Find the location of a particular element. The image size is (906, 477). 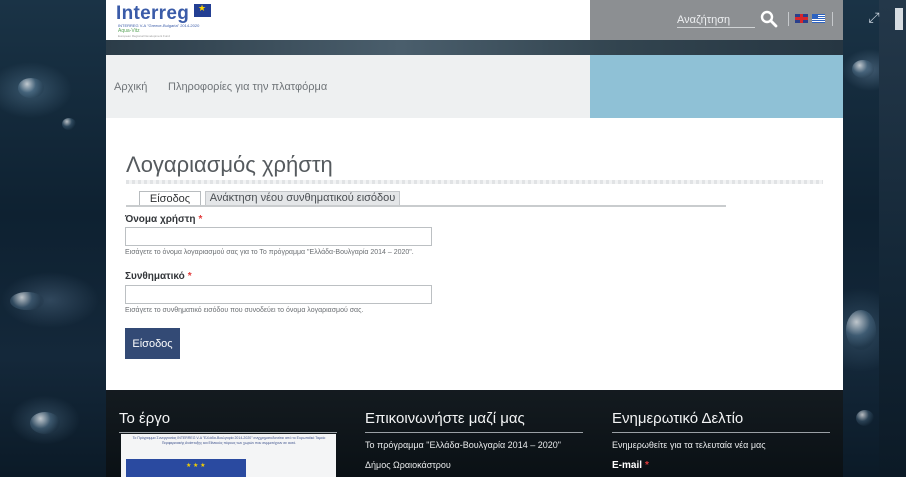

tab-password-reset: Ανάκτηση νέου συνθηματικού εισόδου is located at coordinates (302, 198).